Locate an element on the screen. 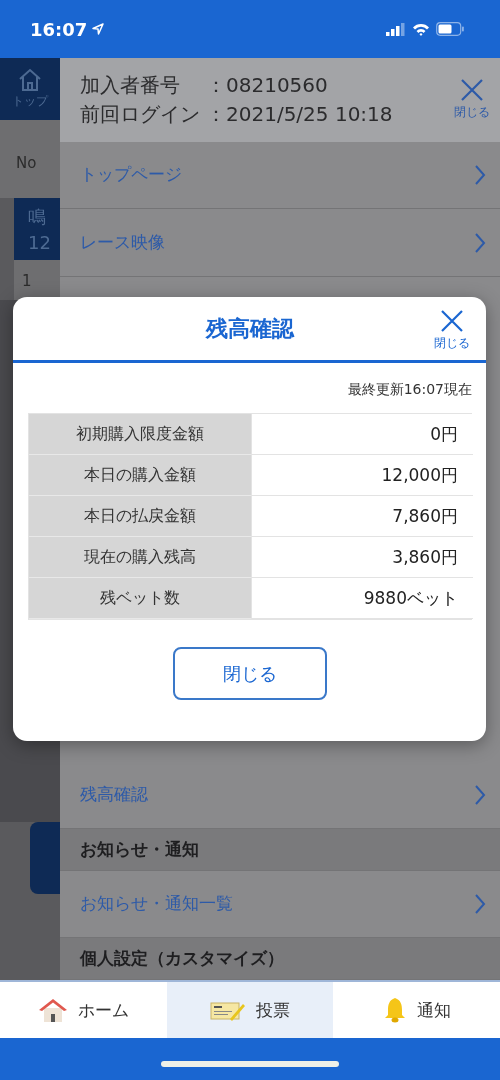 Image resolution: width=500 pixels, height=1080 pixels. table-cell: 3,860円 is located at coordinates (362, 557).